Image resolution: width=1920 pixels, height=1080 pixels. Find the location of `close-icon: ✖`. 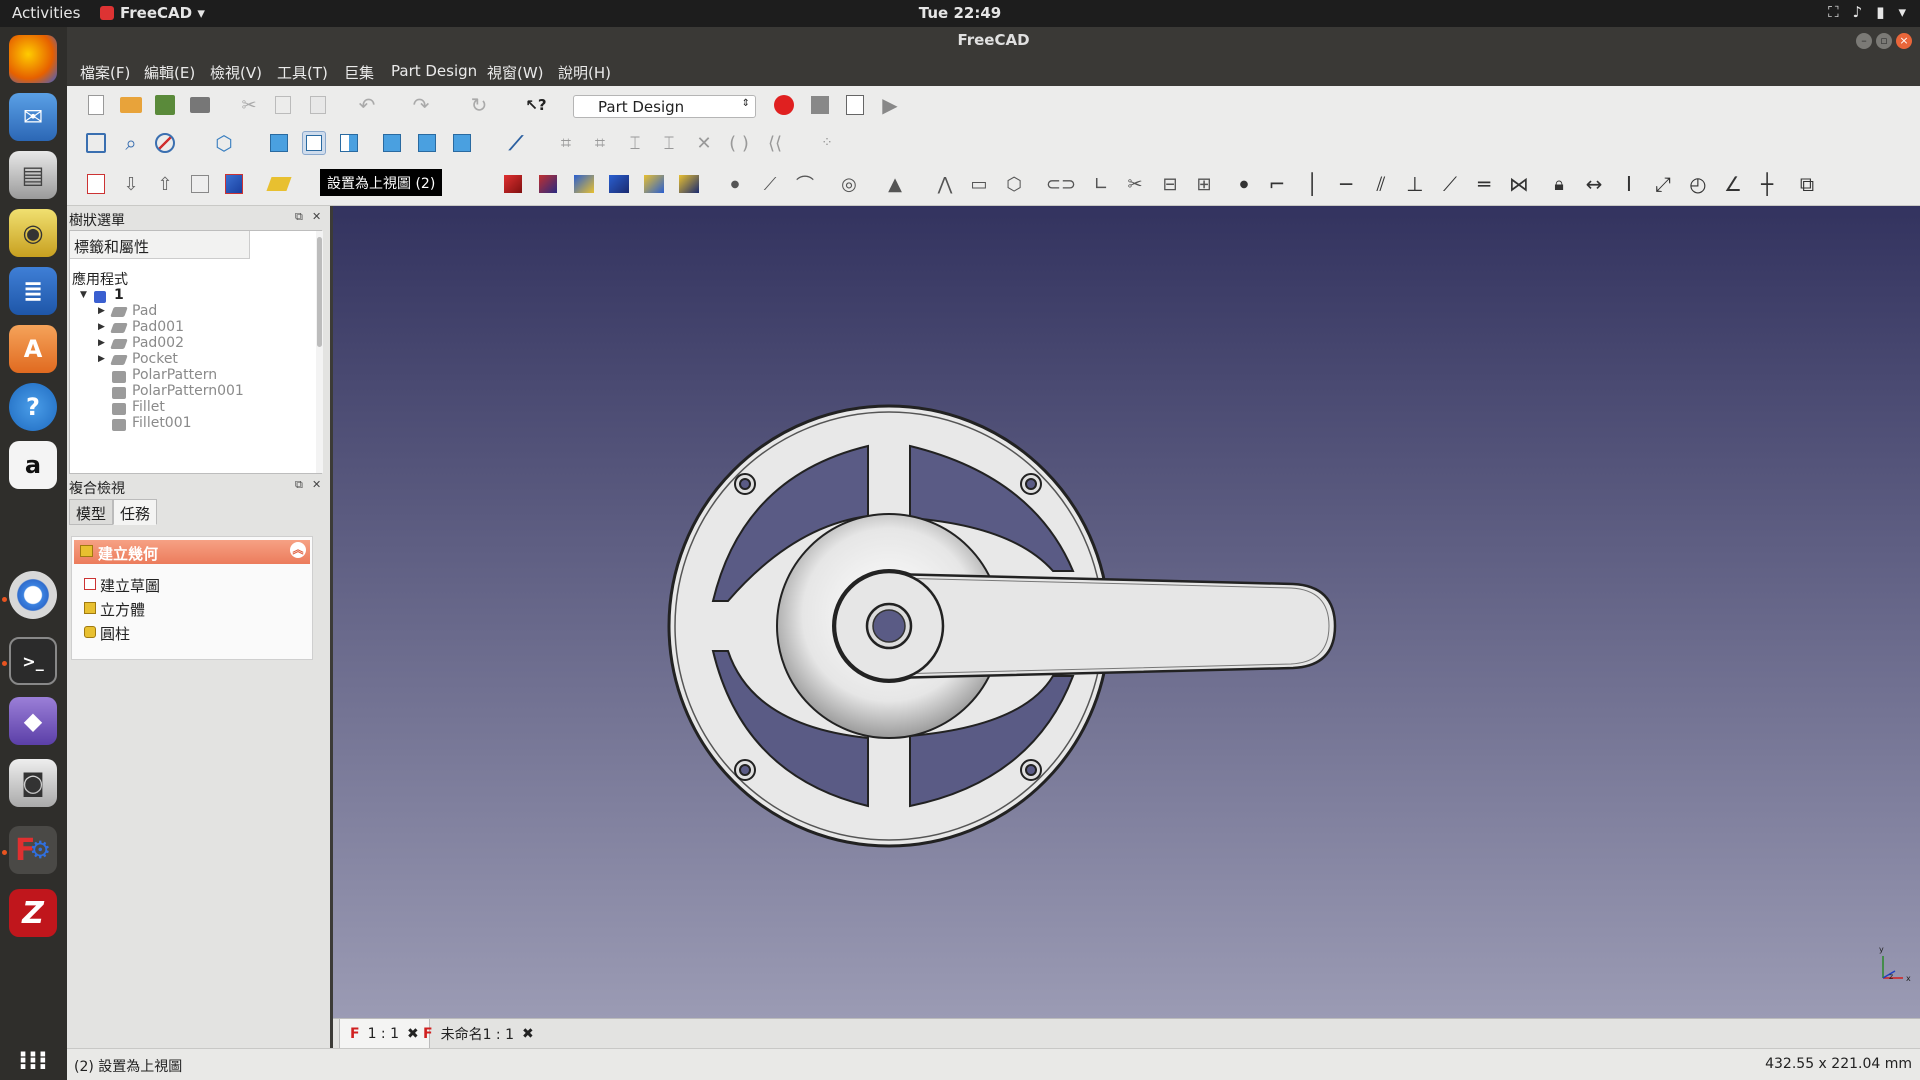

close-icon: ✖ is located at coordinates (528, 1034).